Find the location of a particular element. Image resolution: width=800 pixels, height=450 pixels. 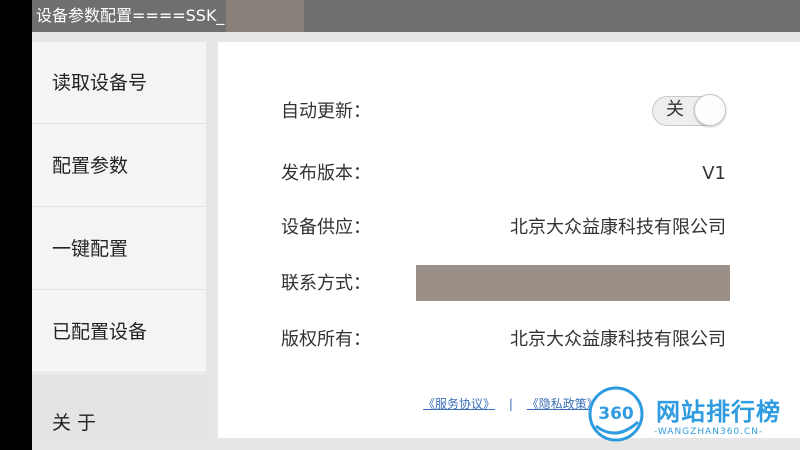

watermark-title: 网站排行榜 is located at coordinates (718, 412).